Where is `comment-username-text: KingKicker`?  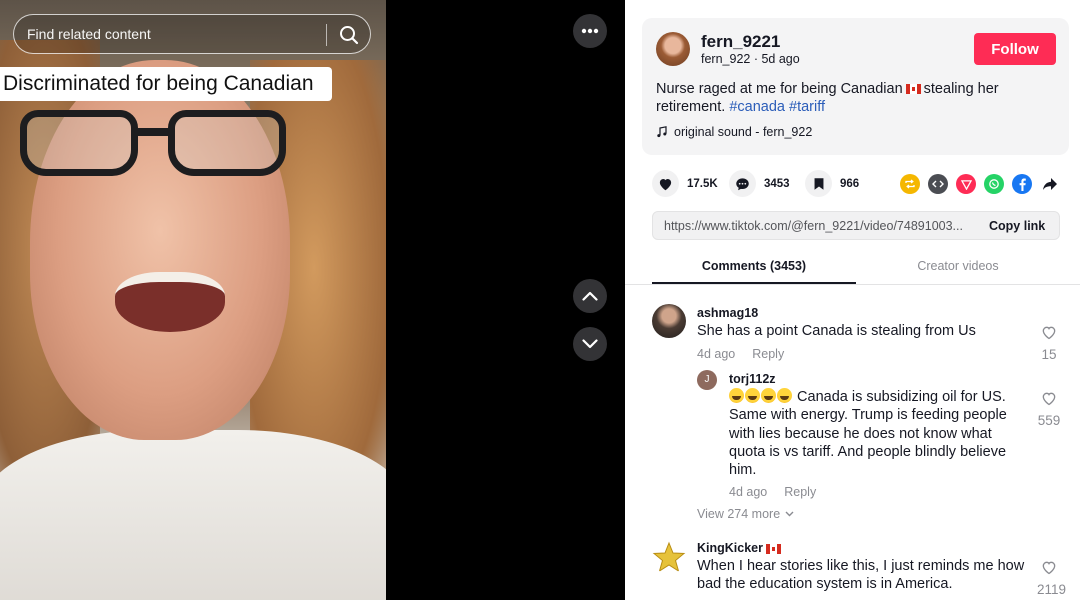
comment-username-text: KingKicker is located at coordinates (730, 548).